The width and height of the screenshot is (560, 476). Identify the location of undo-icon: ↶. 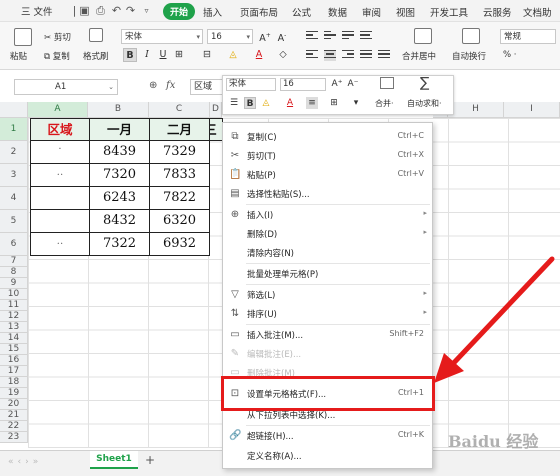
(116, 10).